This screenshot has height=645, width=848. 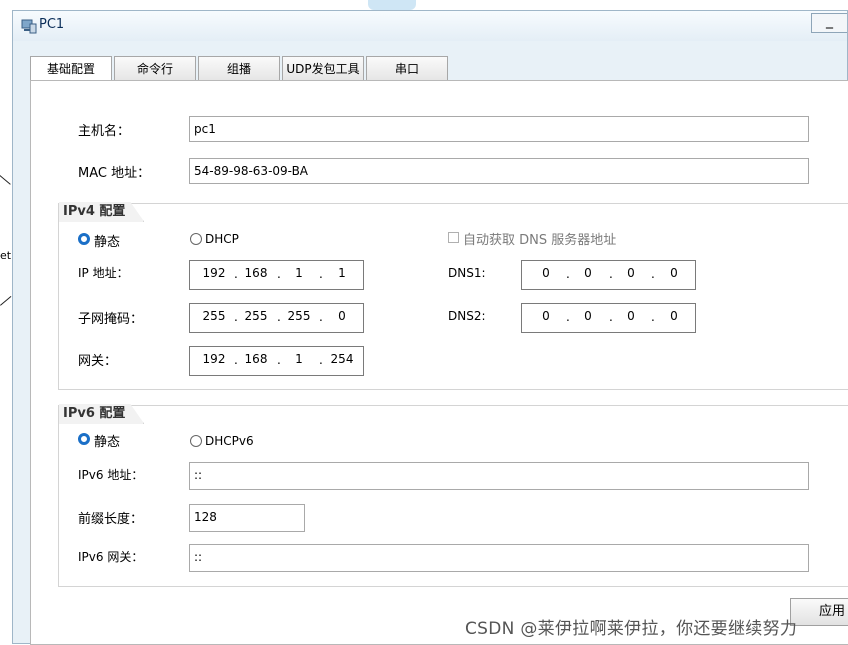 What do you see at coordinates (608, 318) in the screenshot?
I see `dns2-input: 0 . 0 . 0 . 0` at bounding box center [608, 318].